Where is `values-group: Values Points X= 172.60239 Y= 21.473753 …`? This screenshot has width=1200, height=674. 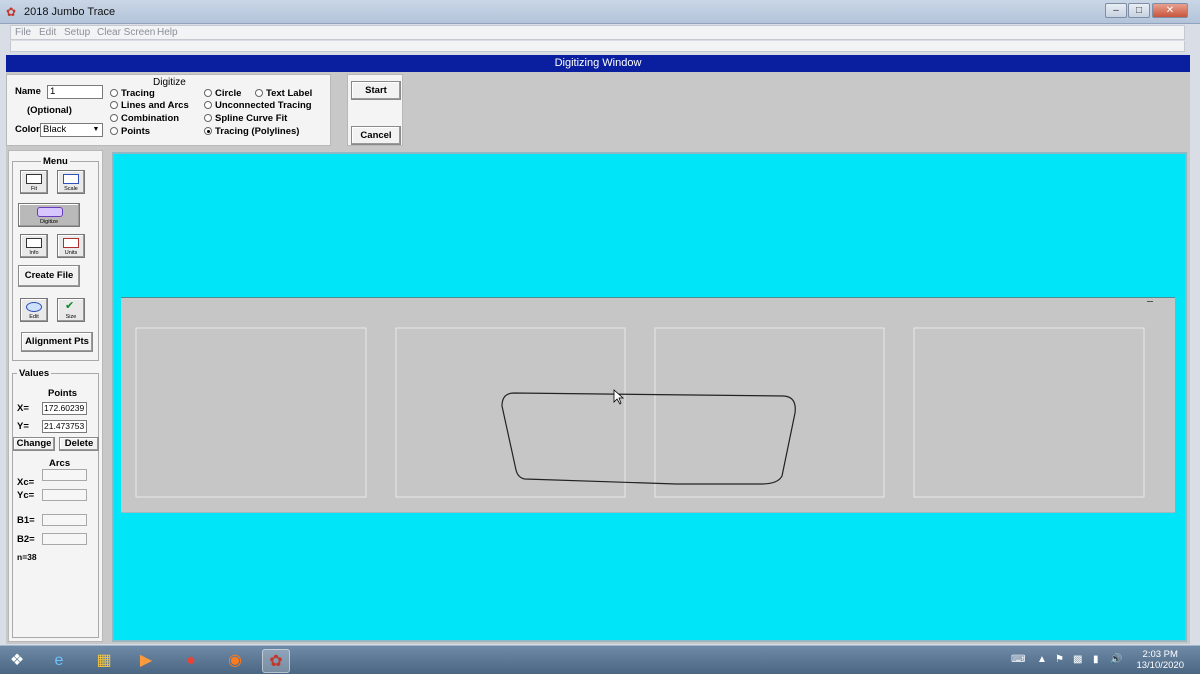
values-group: Values Points X= 172.60239 Y= 21.473753 … is located at coordinates (55, 503).